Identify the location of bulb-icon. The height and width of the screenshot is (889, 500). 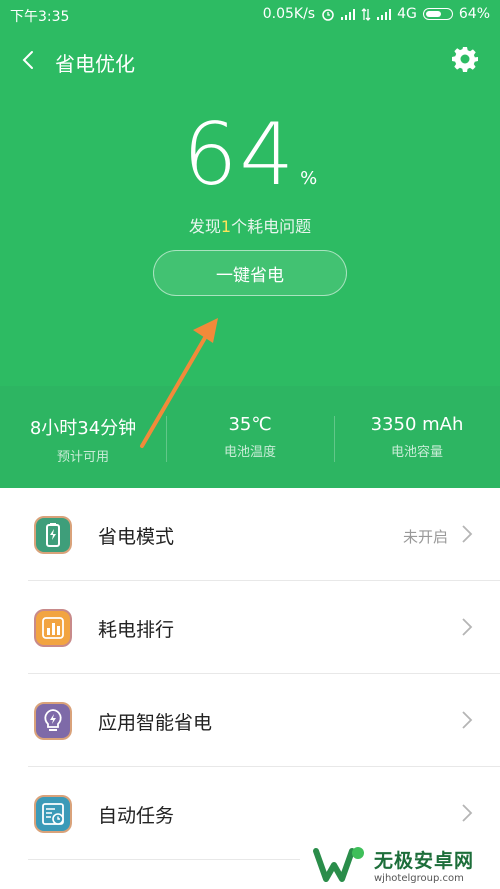
(53, 721).